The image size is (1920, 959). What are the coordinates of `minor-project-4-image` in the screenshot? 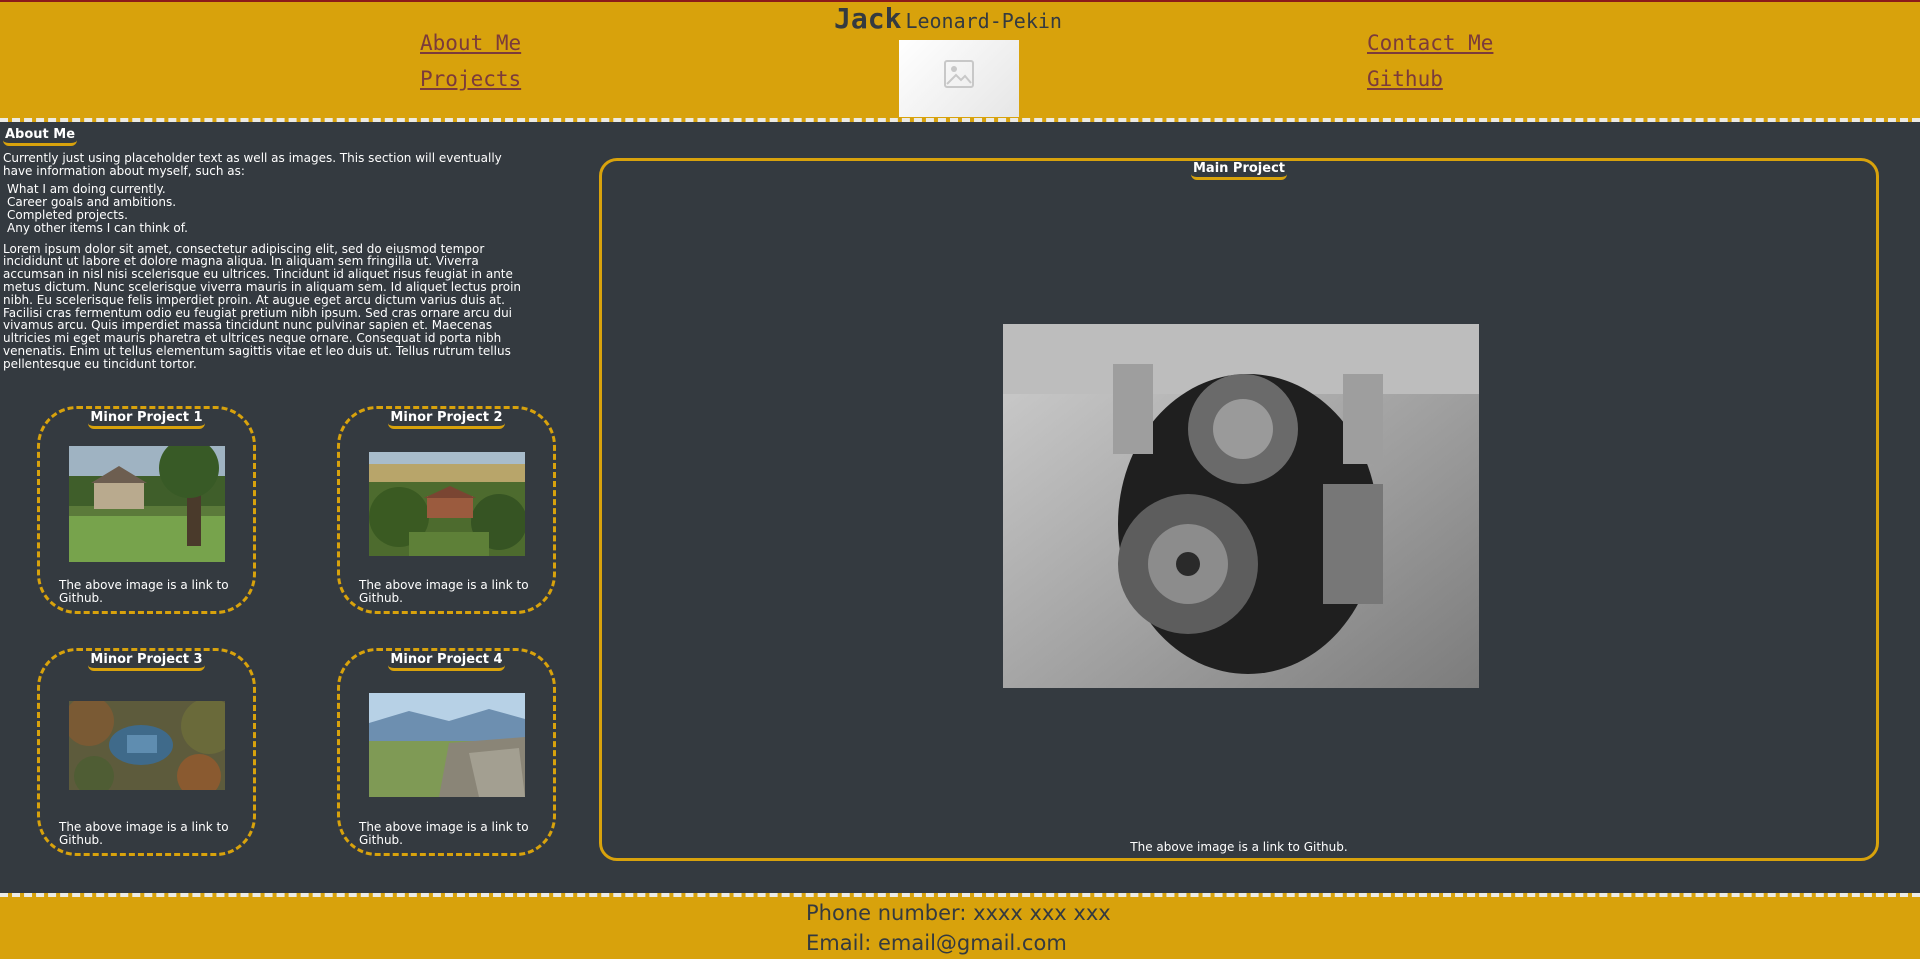 It's located at (447, 745).